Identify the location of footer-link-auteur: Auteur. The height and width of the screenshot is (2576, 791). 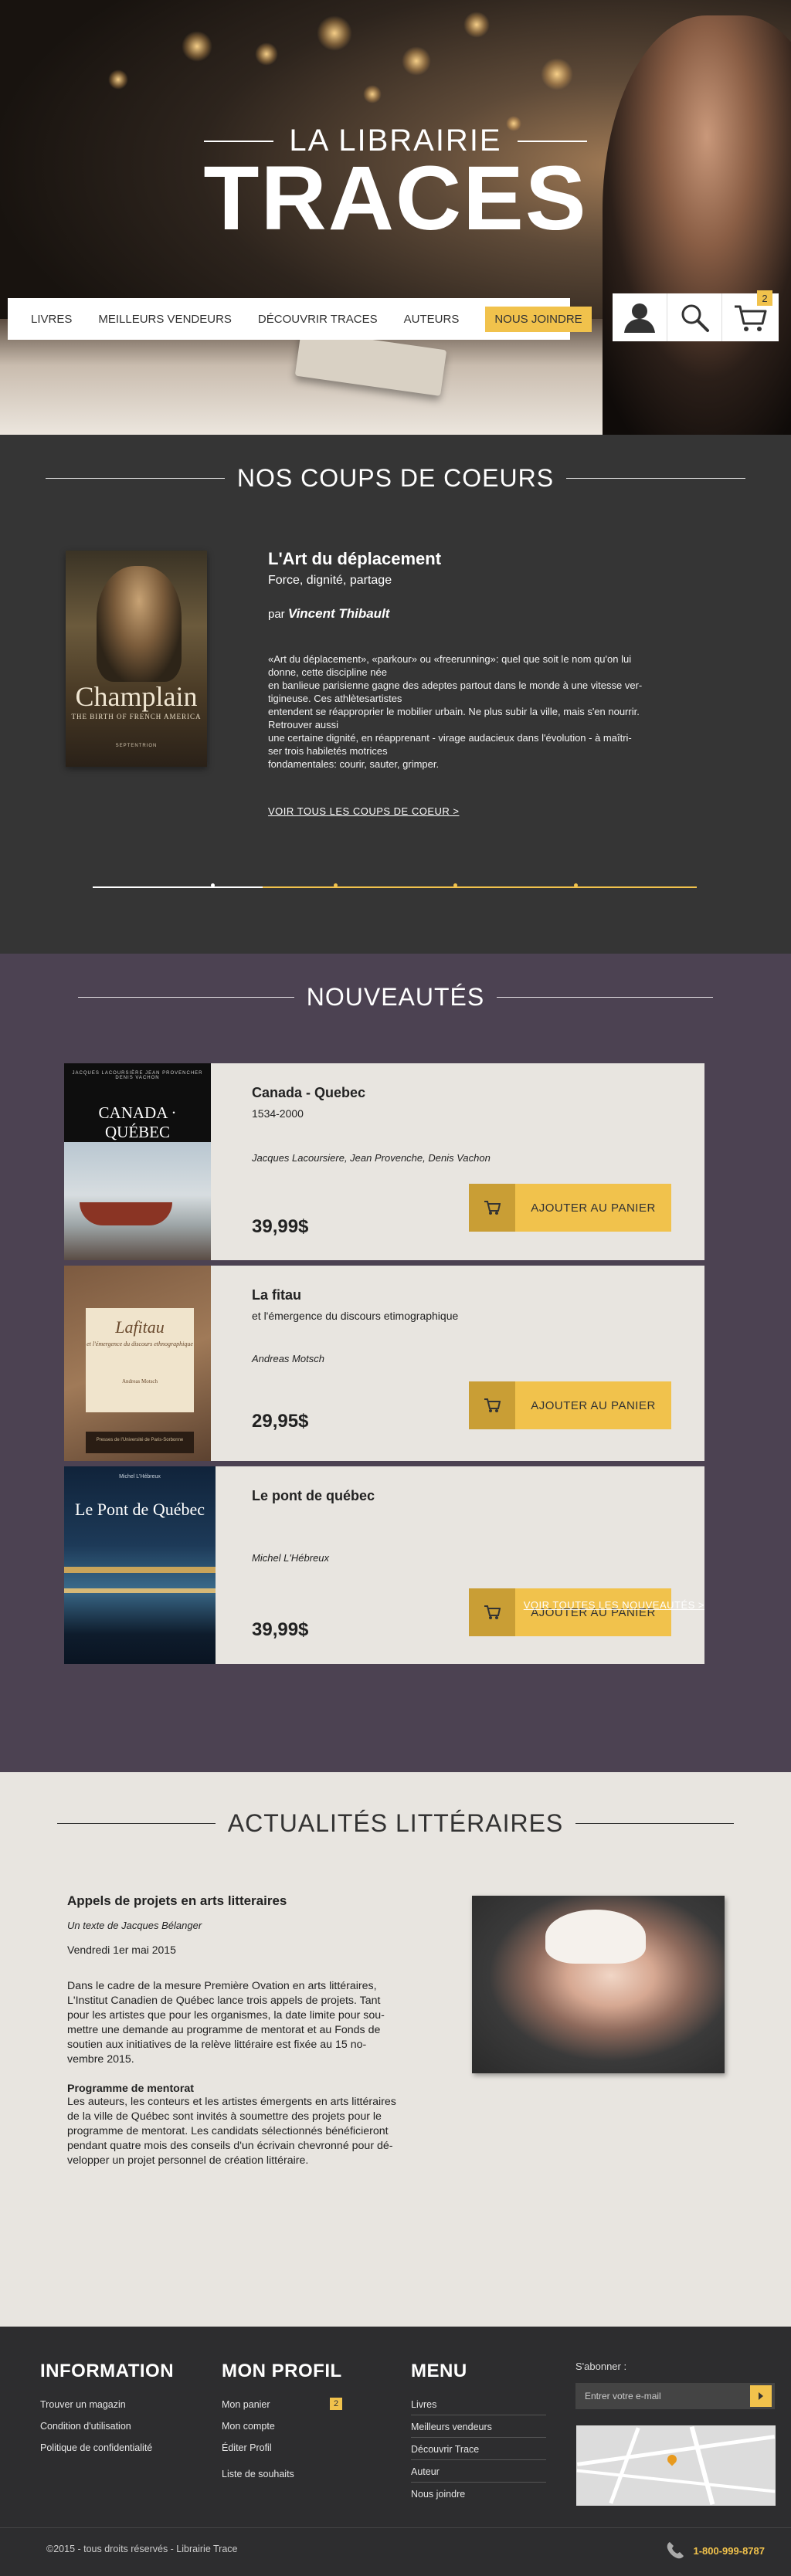
(426, 2471).